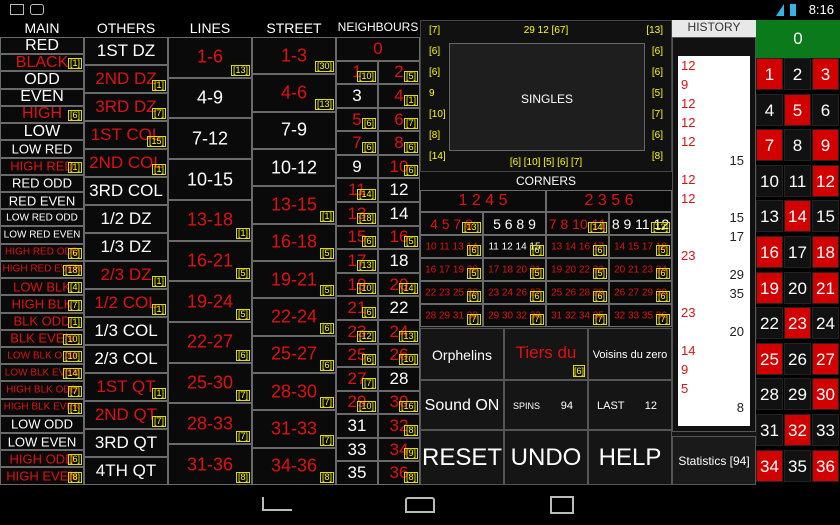  I want to click on street-bet: 7-9, so click(294, 130).